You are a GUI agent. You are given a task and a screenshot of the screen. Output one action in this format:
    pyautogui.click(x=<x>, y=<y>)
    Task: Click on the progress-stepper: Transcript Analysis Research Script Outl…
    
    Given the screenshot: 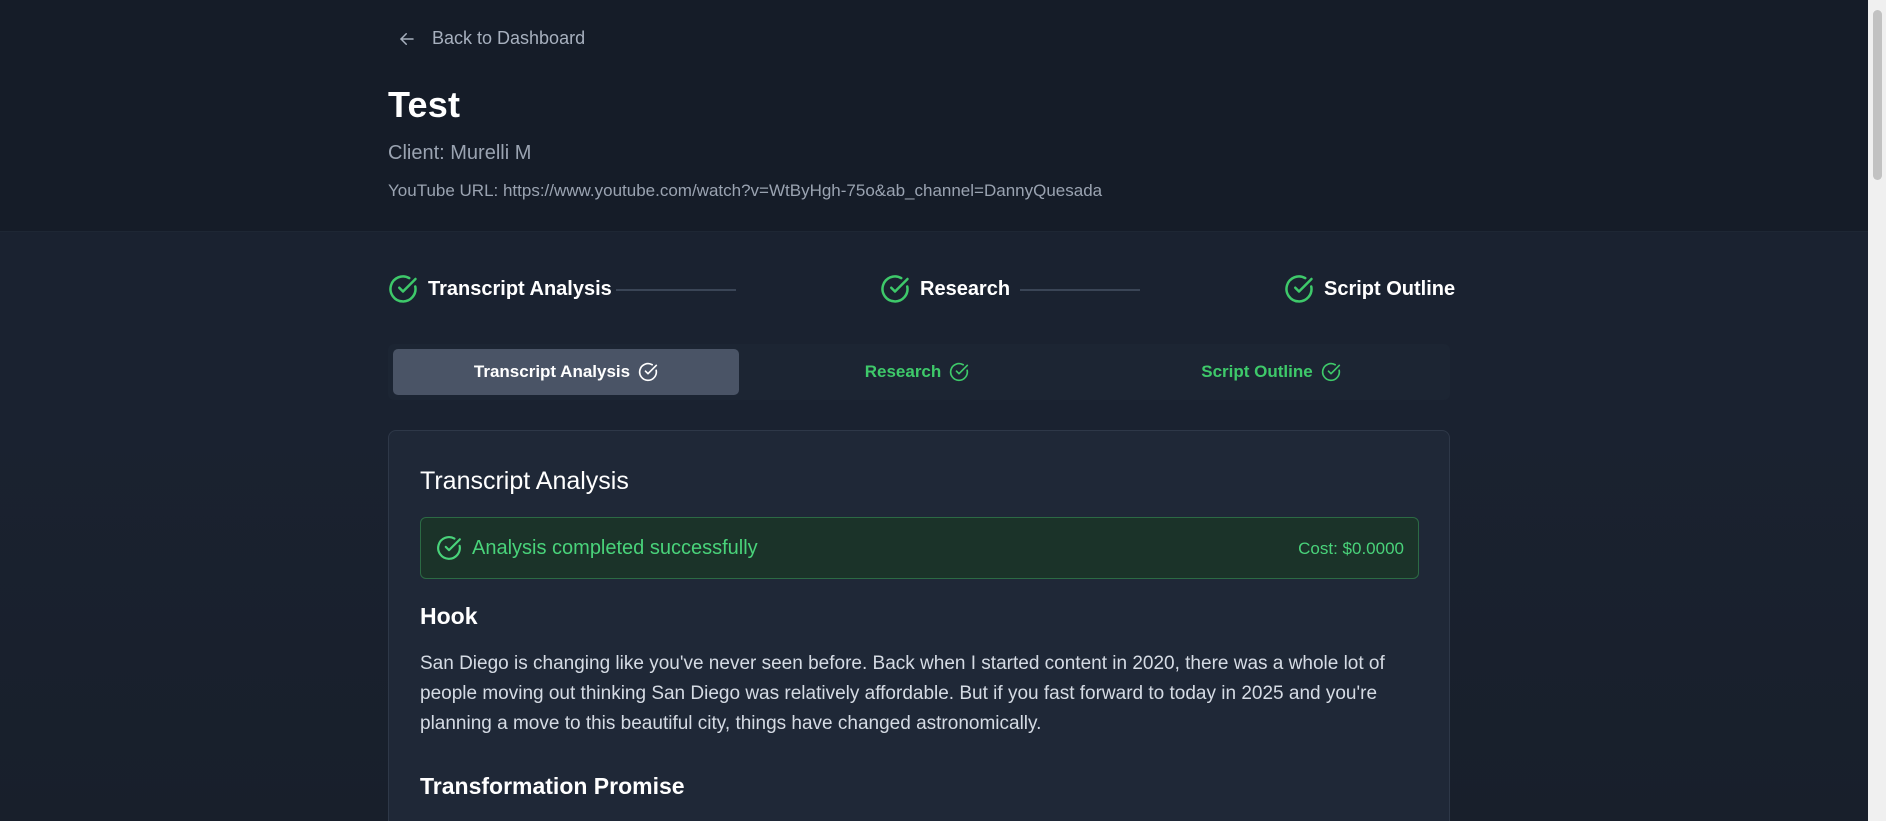 What is the action you would take?
    pyautogui.click(x=921, y=290)
    